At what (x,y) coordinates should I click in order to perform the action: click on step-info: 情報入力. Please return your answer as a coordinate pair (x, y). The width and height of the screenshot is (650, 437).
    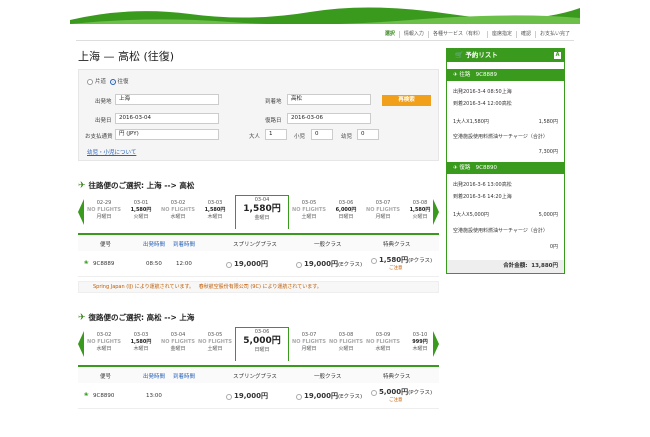
    Looking at the image, I should click on (414, 34).